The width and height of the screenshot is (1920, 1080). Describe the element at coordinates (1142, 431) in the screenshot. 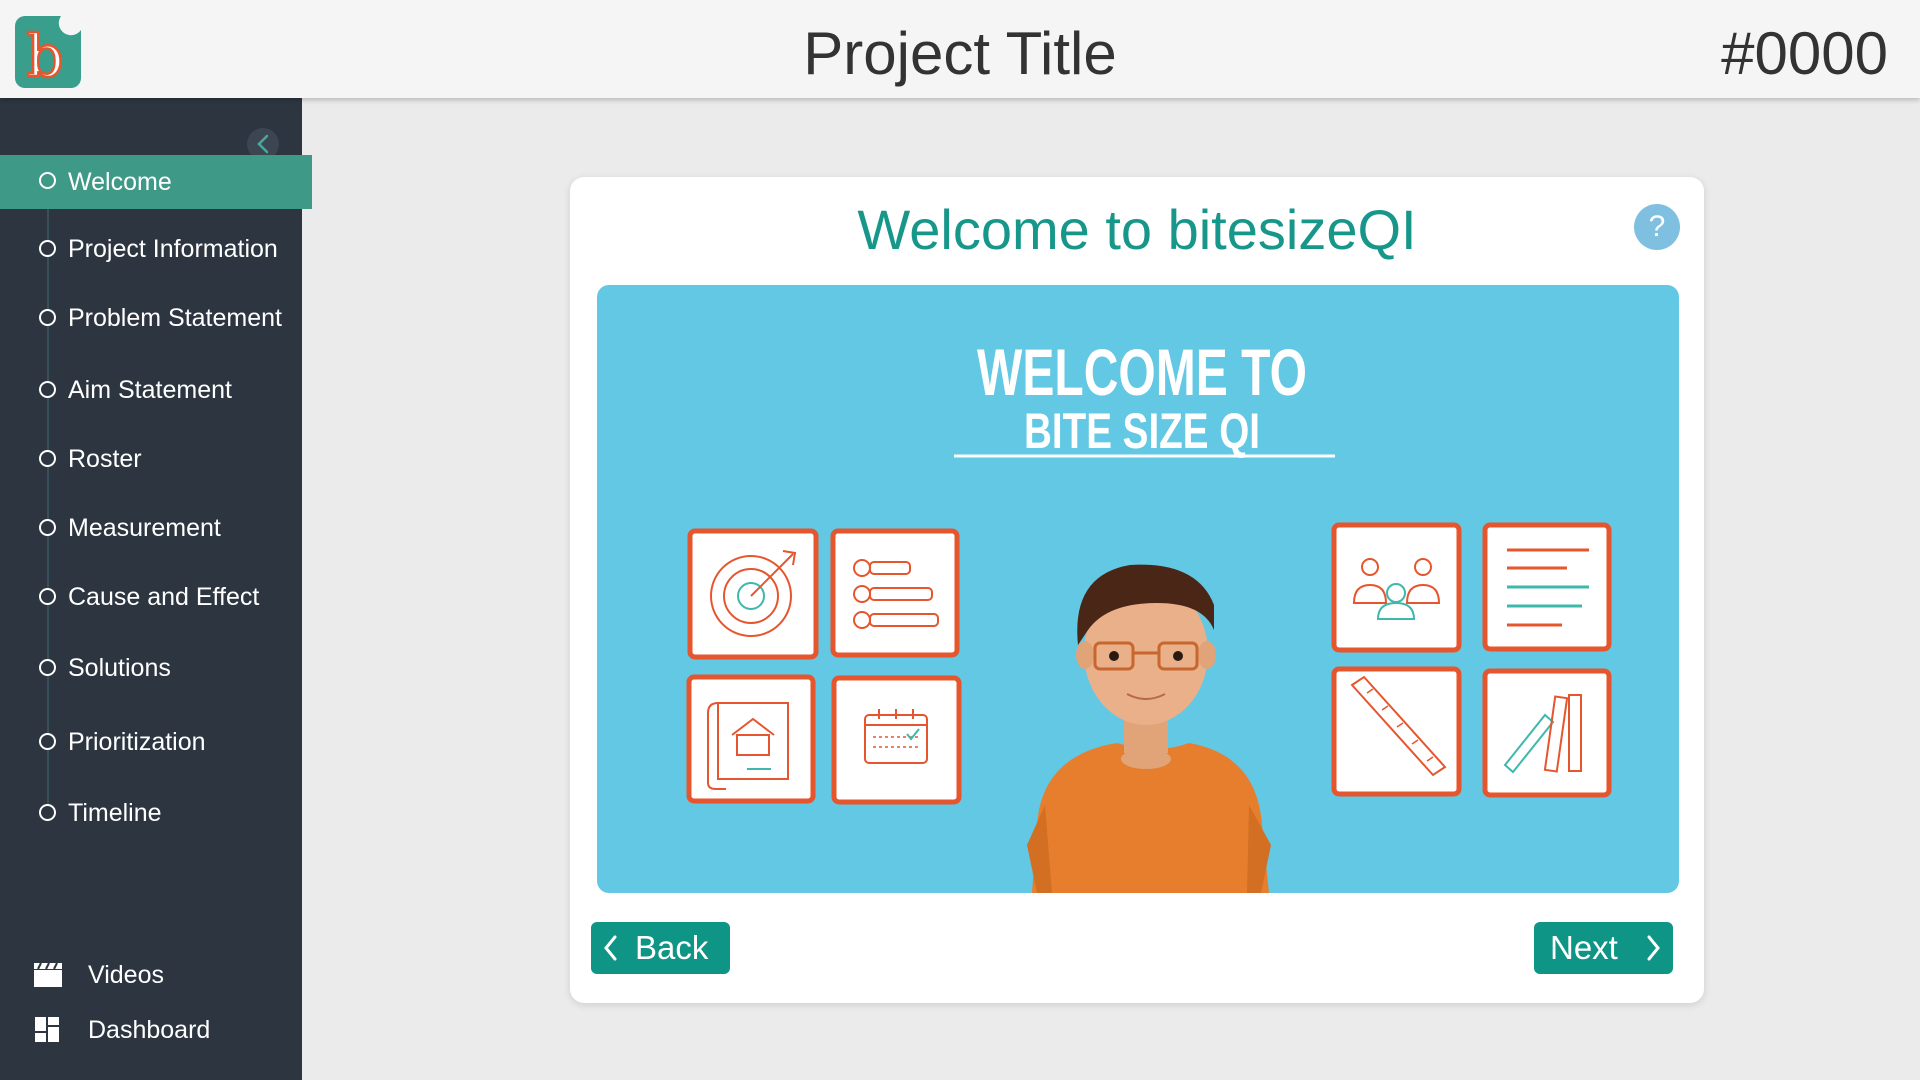

I see `banner-line-2: BITE SIZE QI` at that location.